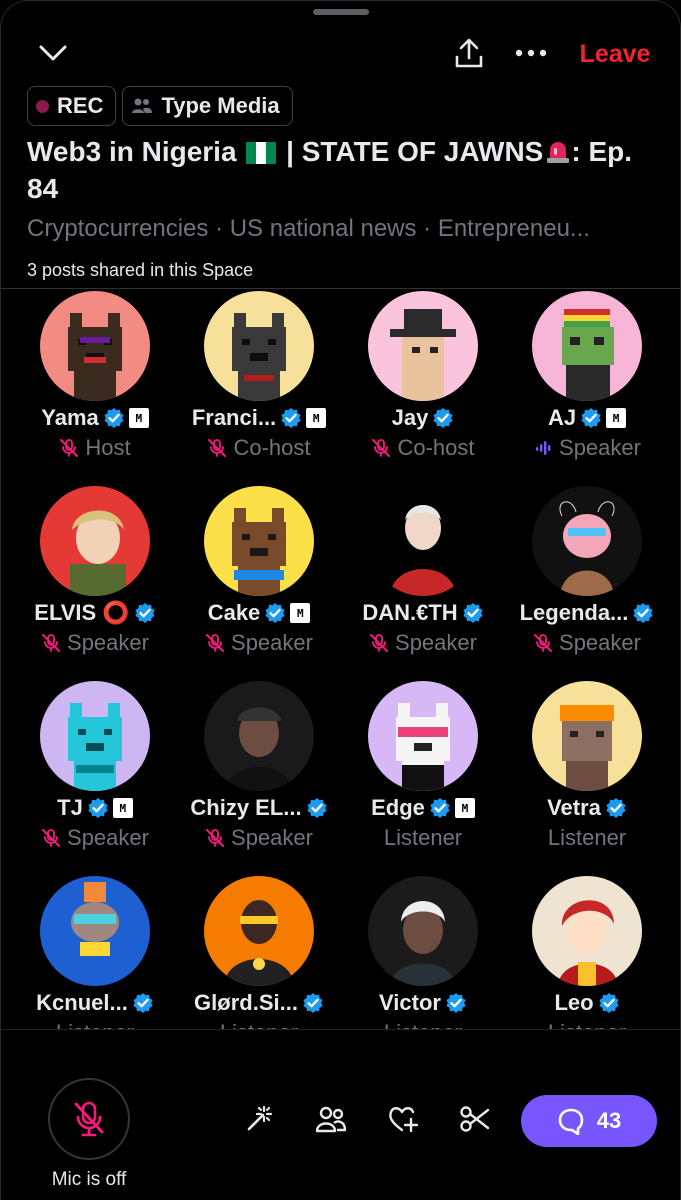  I want to click on participant-card: TJ M Speaker, so click(95, 776).